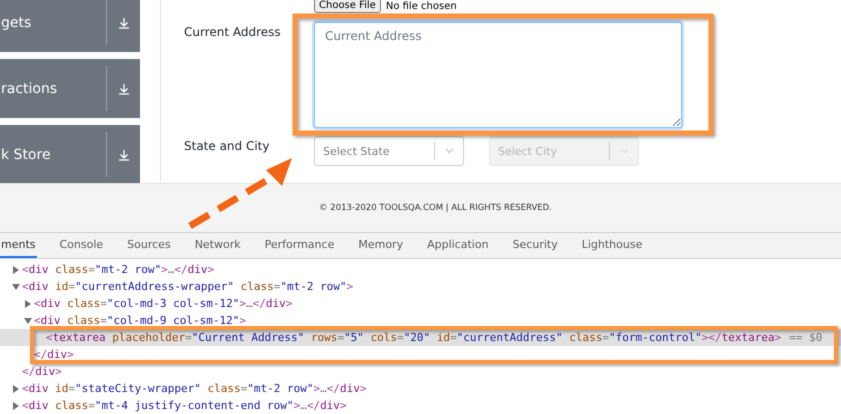 The height and width of the screenshot is (414, 841). What do you see at coordinates (184, 405) in the screenshot?
I see `html-element-line: <div class="mt-4 justify-content-end row">…</div>` at bounding box center [184, 405].